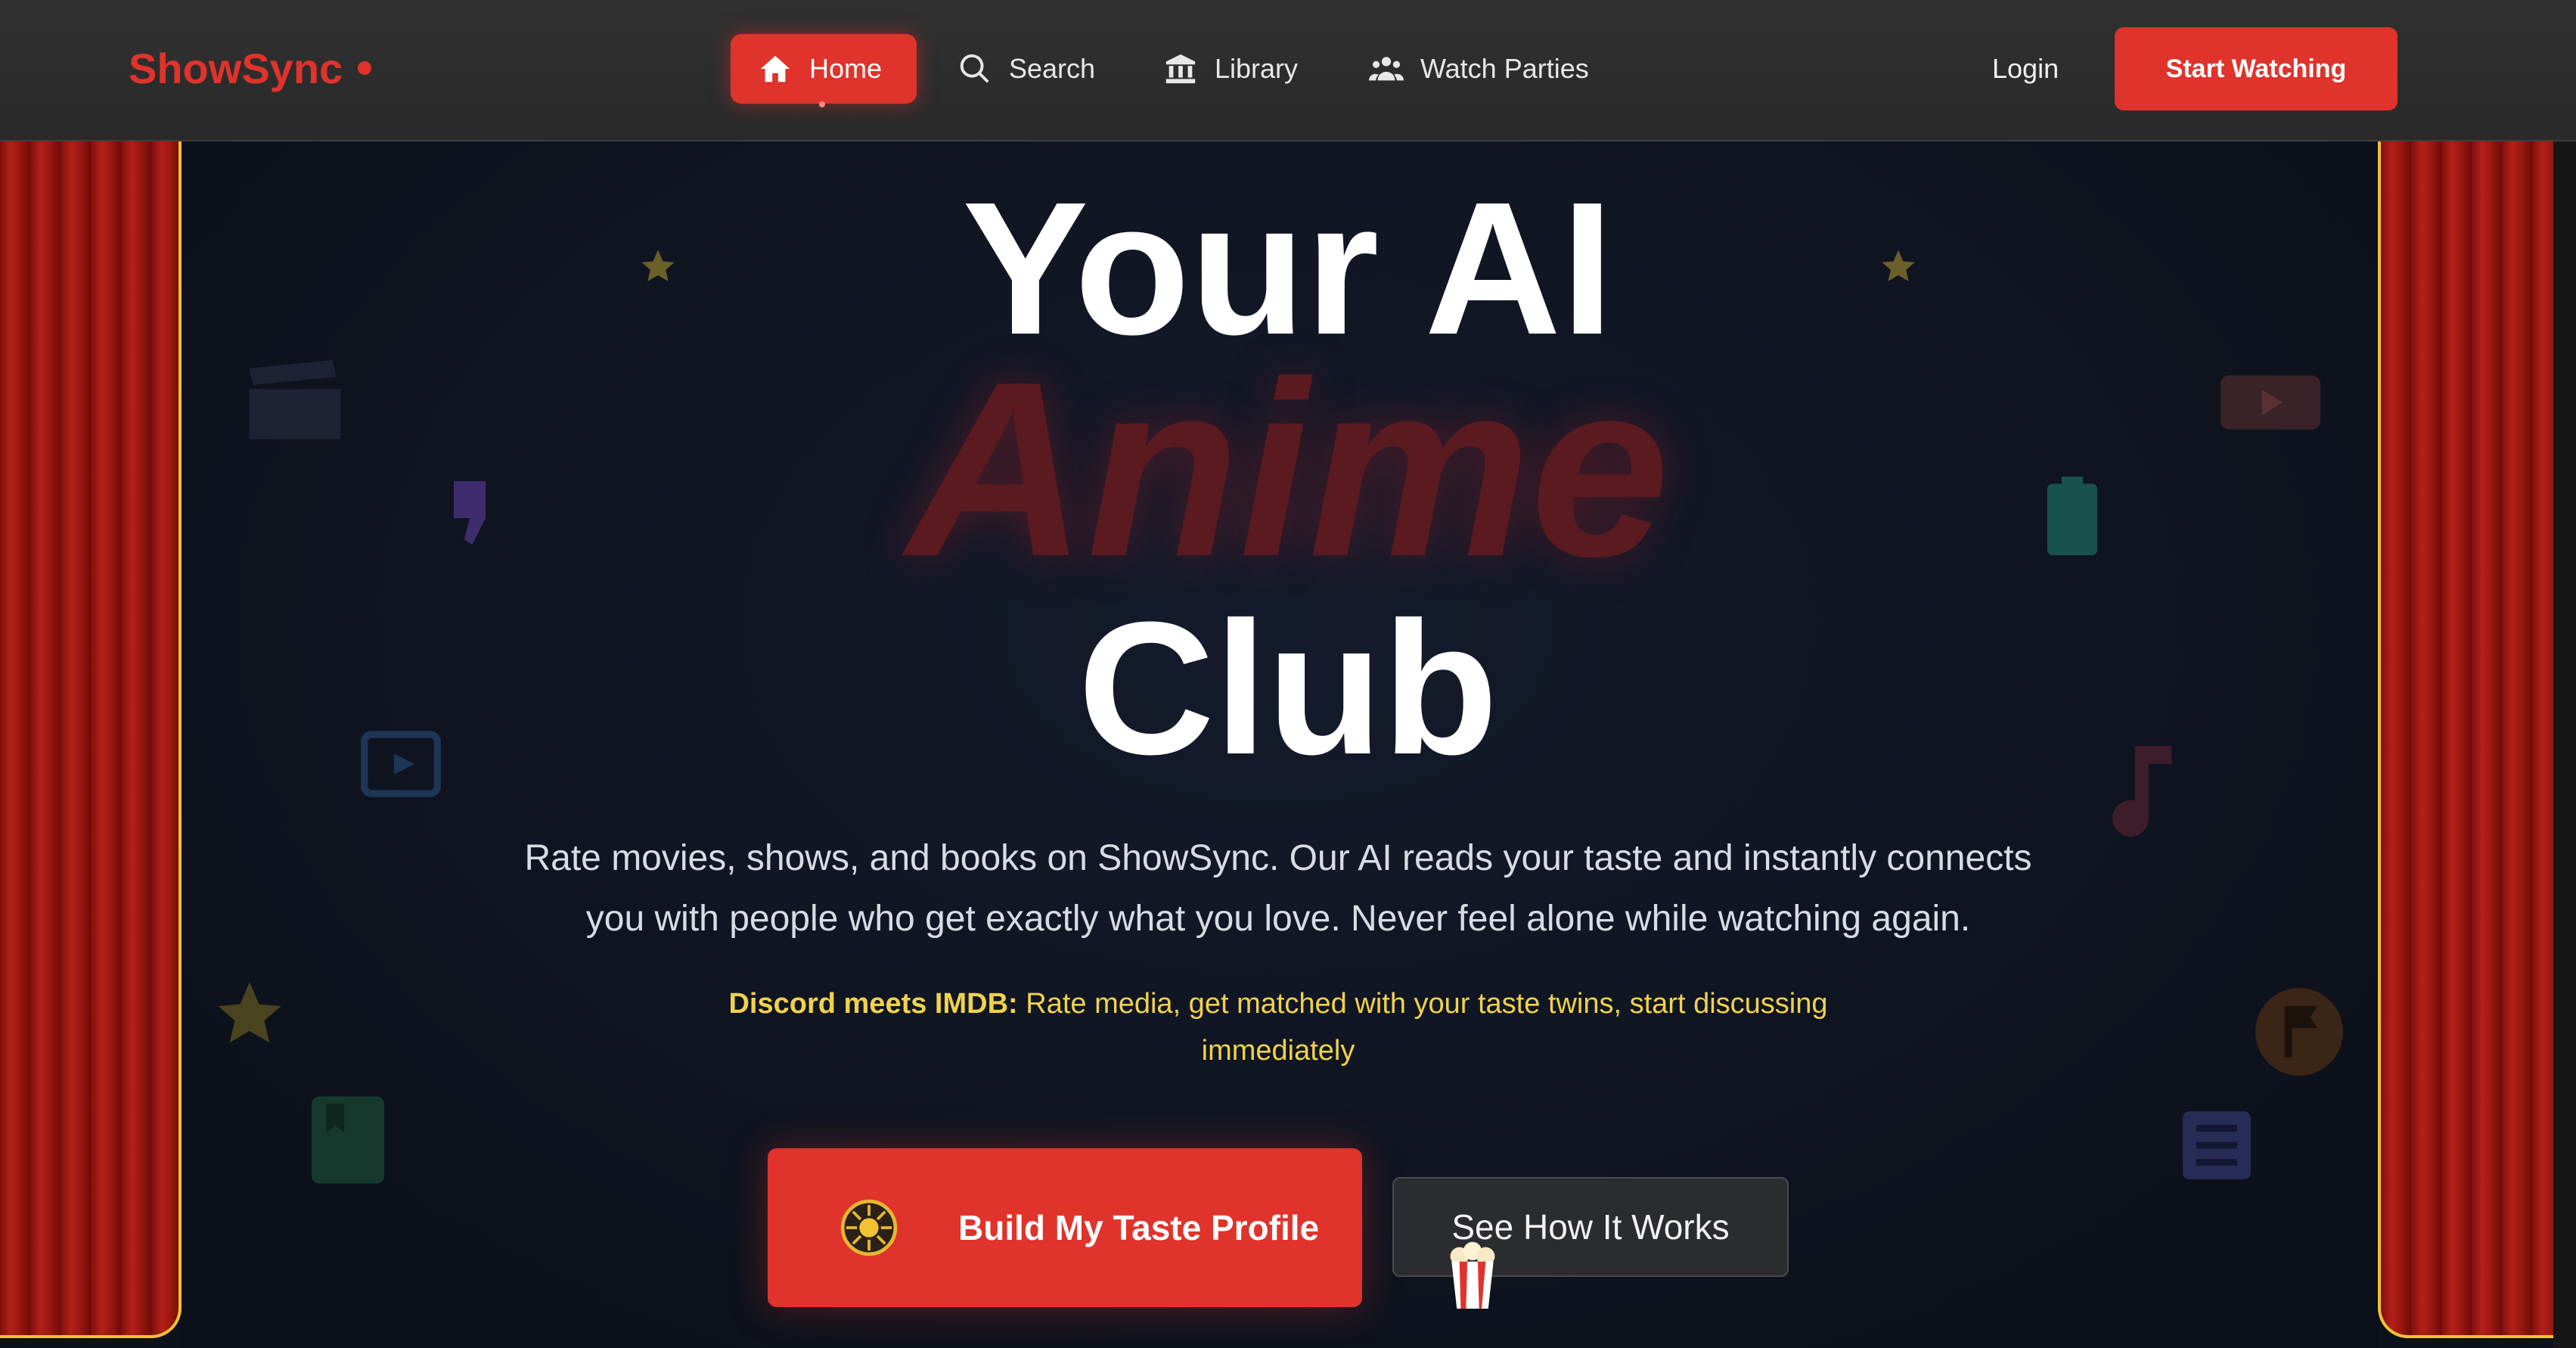 The image size is (2576, 1348). Describe the element at coordinates (348, 1140) in the screenshot. I see `book-icon` at that location.